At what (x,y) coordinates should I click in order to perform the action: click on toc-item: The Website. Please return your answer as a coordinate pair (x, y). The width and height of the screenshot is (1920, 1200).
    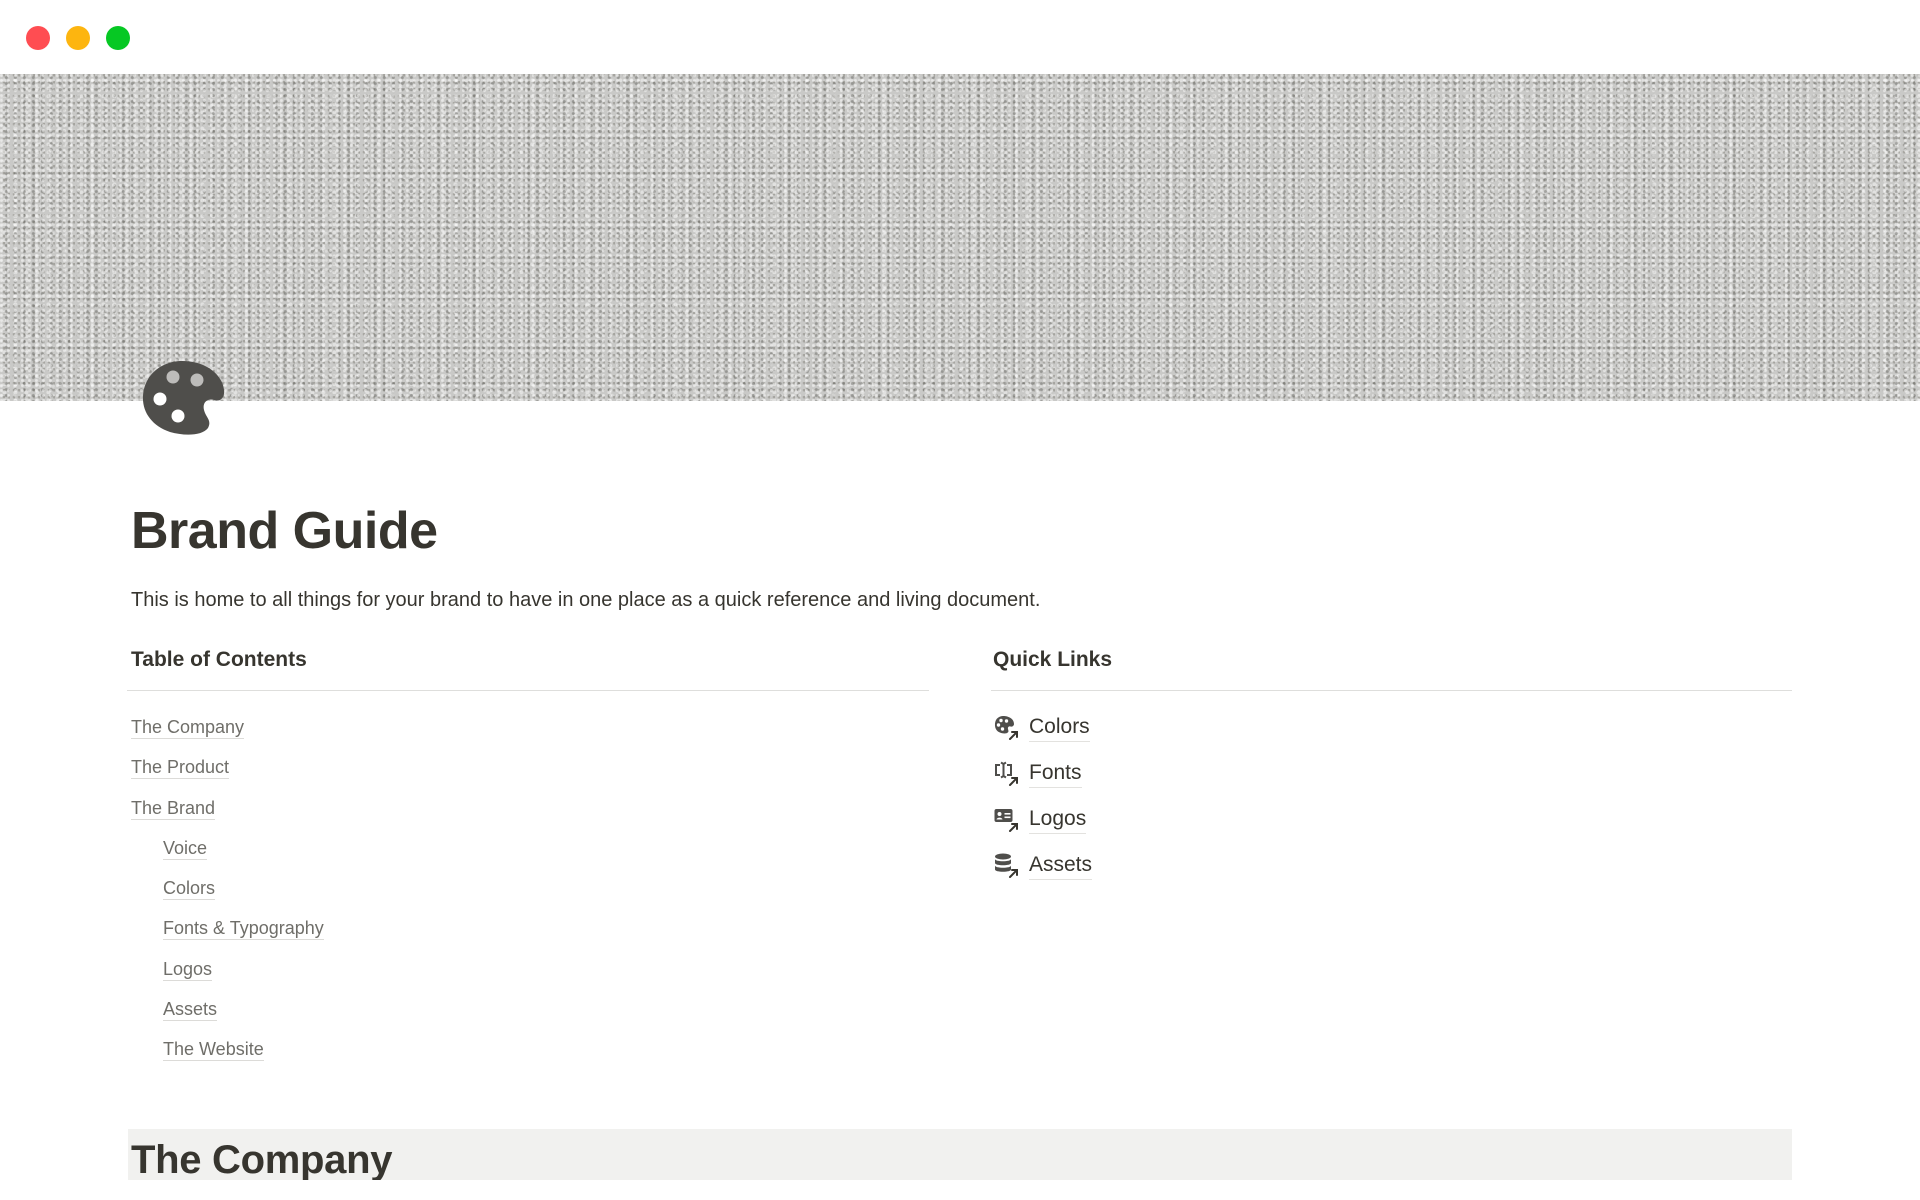
    Looking at the image, I should click on (227, 1055).